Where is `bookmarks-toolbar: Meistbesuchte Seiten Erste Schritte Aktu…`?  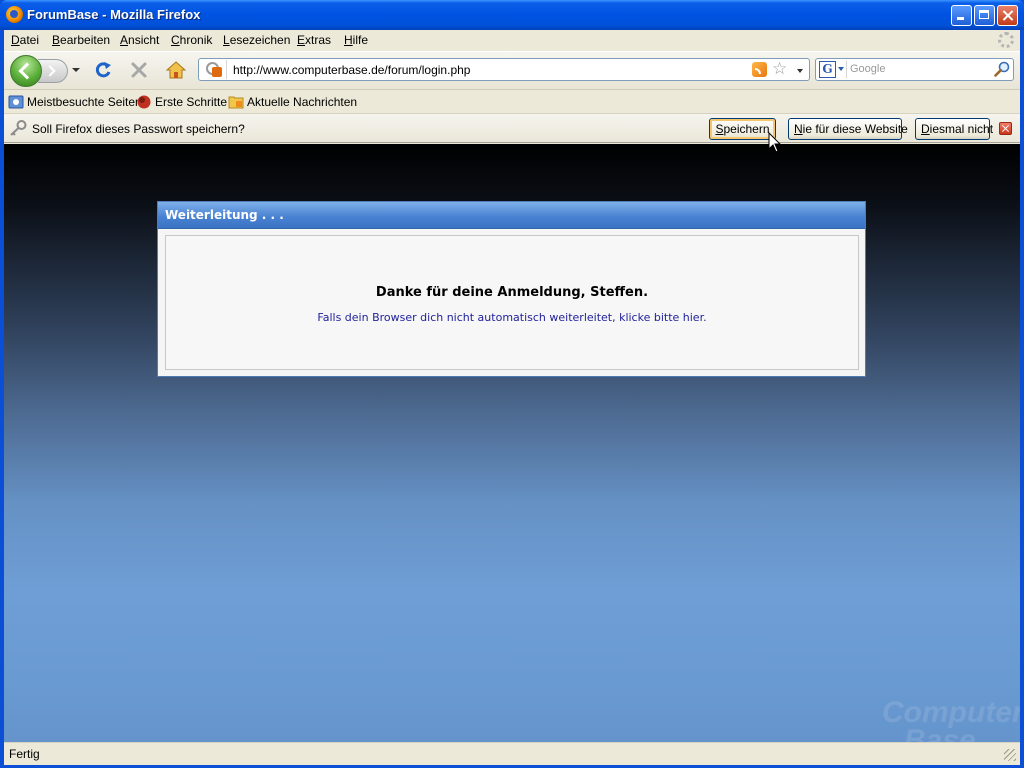 bookmarks-toolbar: Meistbesuchte Seiten Erste Schritte Aktu… is located at coordinates (512, 102).